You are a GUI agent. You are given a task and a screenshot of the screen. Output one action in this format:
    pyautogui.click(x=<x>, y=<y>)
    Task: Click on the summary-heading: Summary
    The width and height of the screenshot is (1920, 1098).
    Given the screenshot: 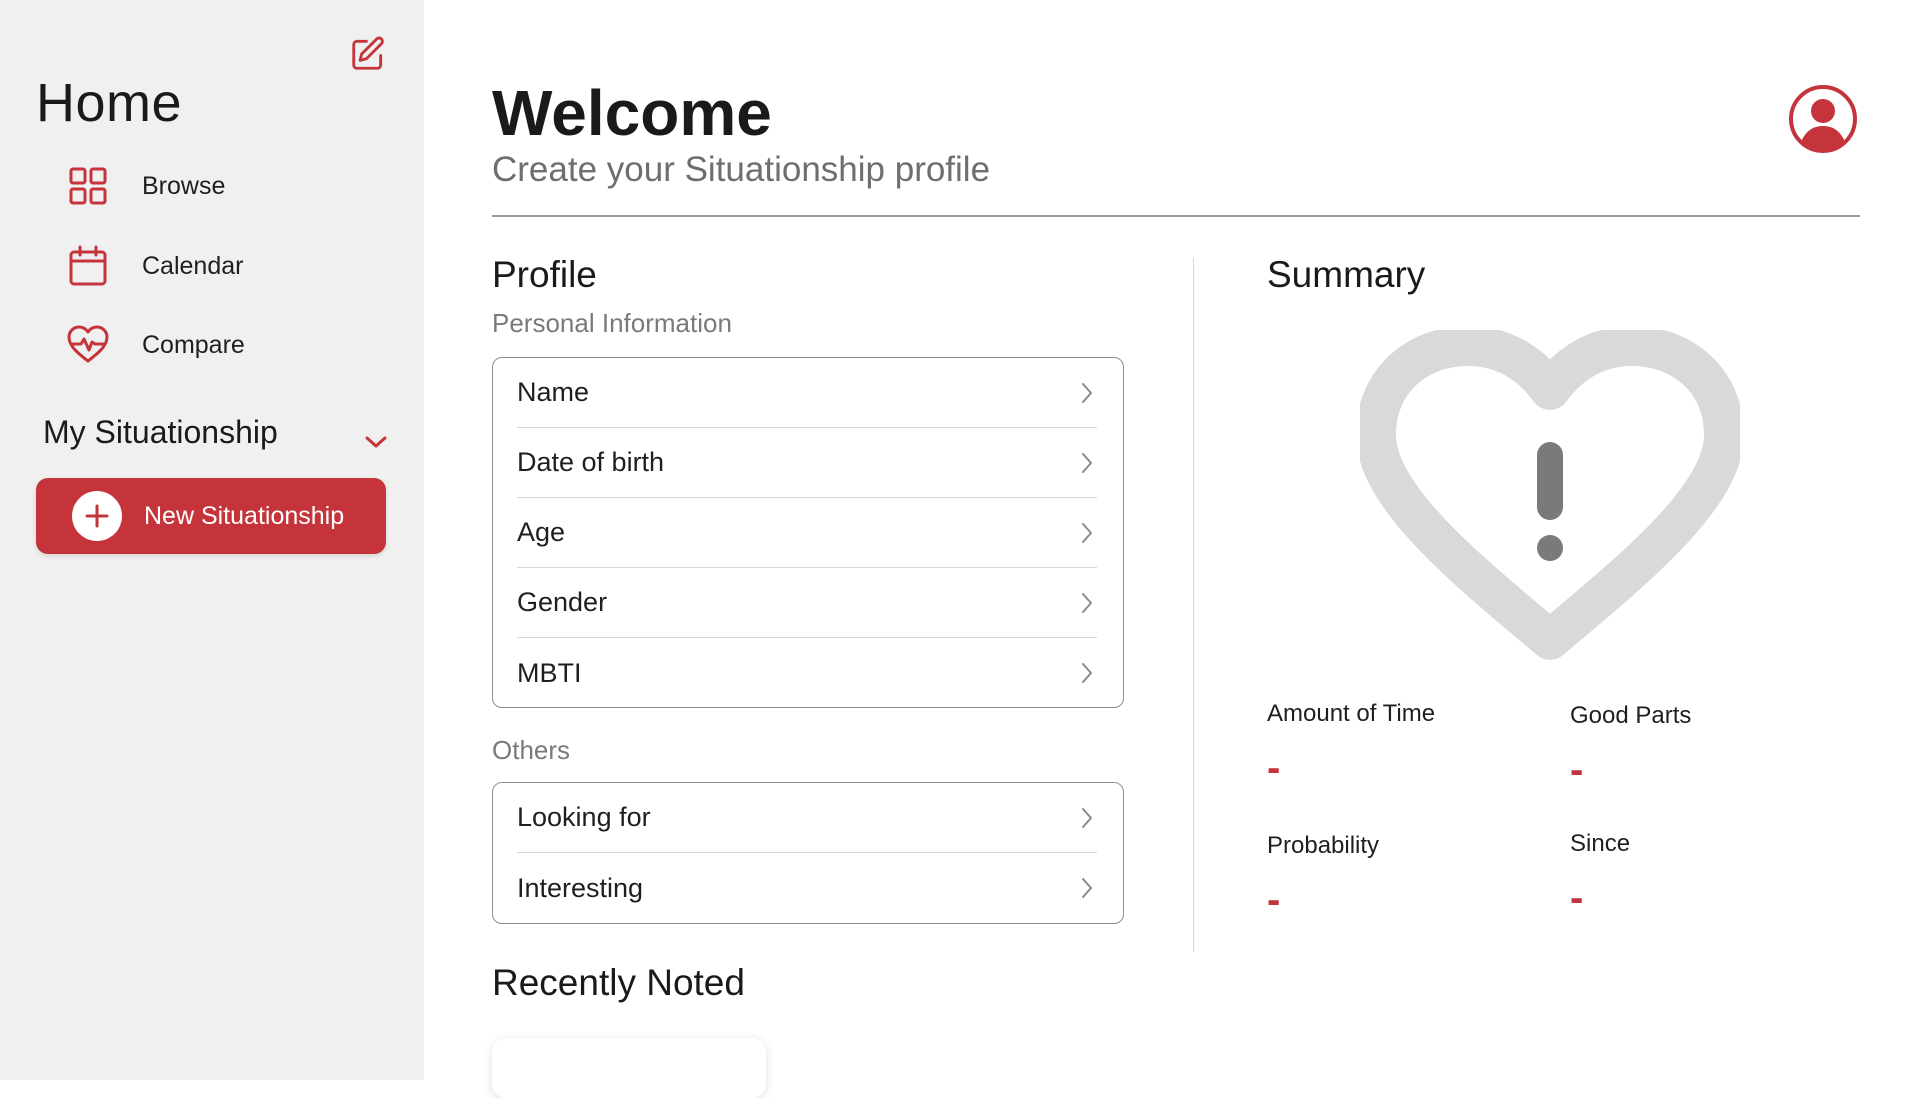 What is the action you would take?
    pyautogui.click(x=1346, y=274)
    